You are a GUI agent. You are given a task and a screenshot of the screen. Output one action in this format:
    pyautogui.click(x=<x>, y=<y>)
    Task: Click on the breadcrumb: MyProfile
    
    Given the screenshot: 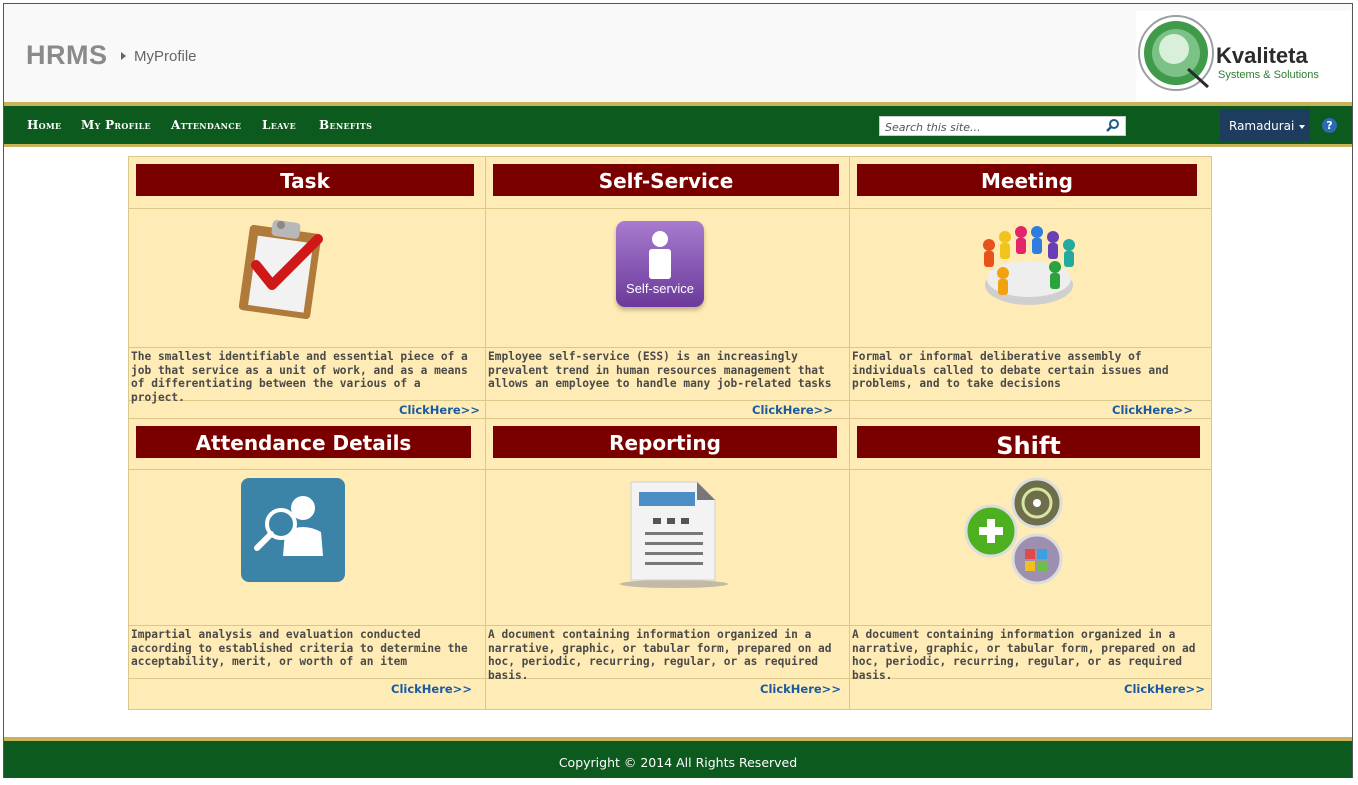 What is the action you would take?
    pyautogui.click(x=165, y=56)
    